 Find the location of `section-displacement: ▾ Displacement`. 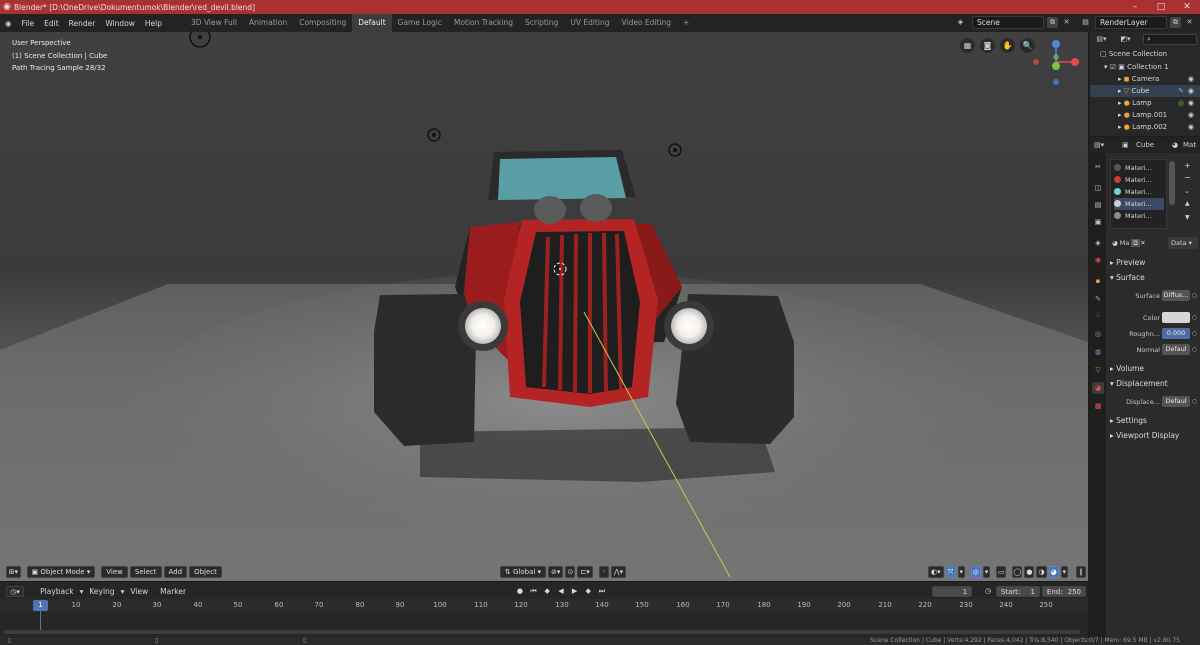

section-displacement: ▾ Displacement is located at coordinates (1139, 383).